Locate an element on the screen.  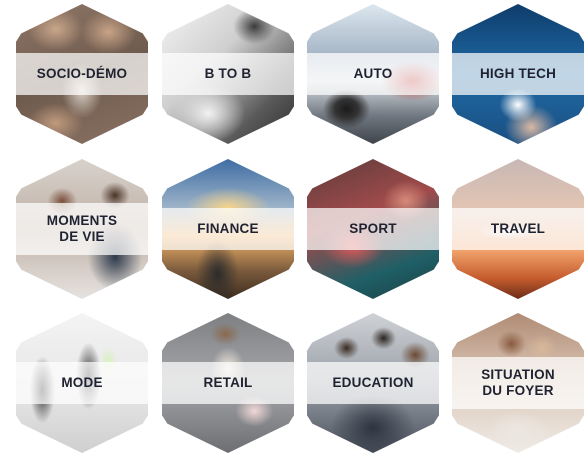
tile-socio-demo: SOCIO-DÉMO is located at coordinates (82, 74).